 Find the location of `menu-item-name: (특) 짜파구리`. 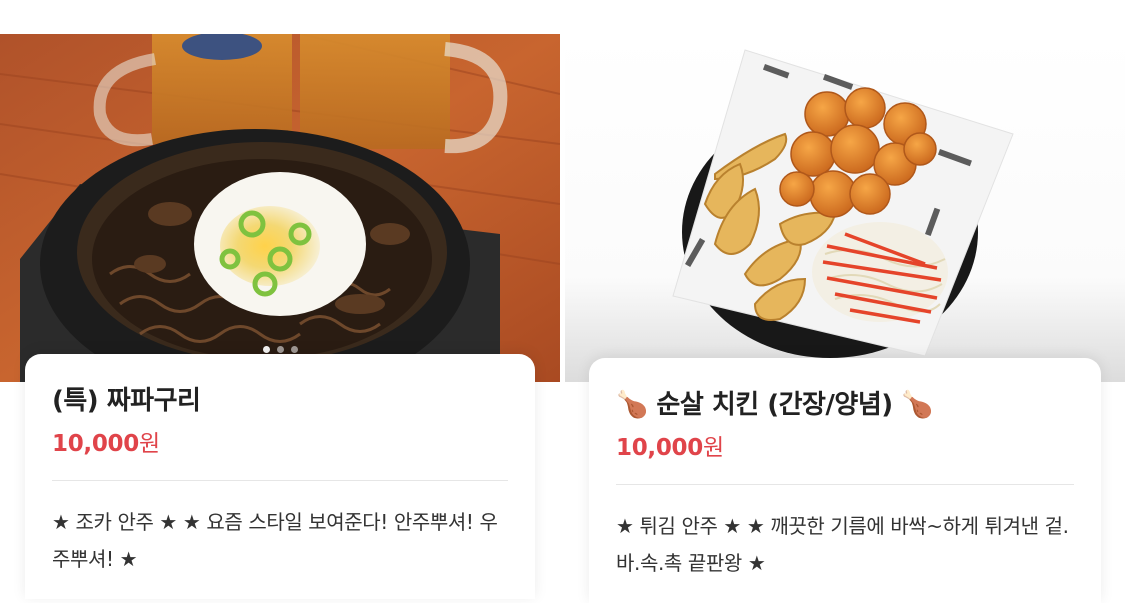

menu-item-name: (특) 짜파구리 is located at coordinates (126, 401).